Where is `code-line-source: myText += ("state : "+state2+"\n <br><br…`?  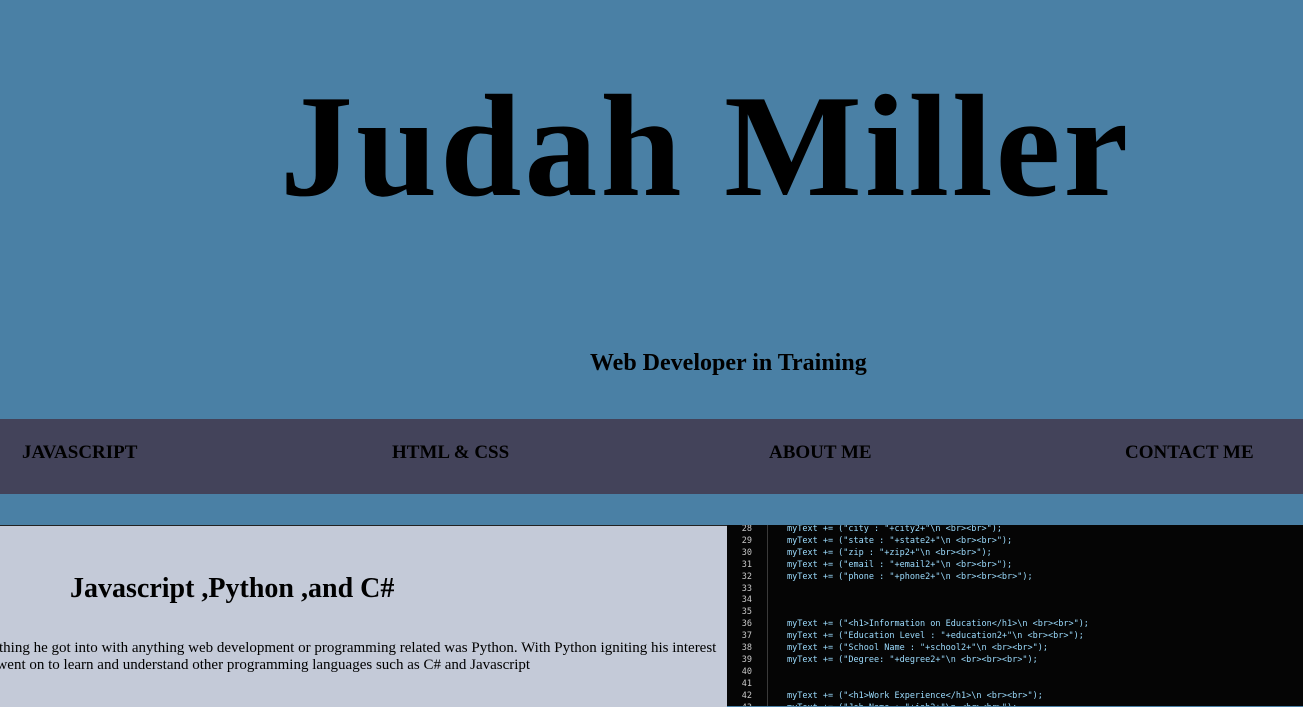
code-line-source: myText += ("state : "+state2+"\n <br><br… is located at coordinates (900, 540).